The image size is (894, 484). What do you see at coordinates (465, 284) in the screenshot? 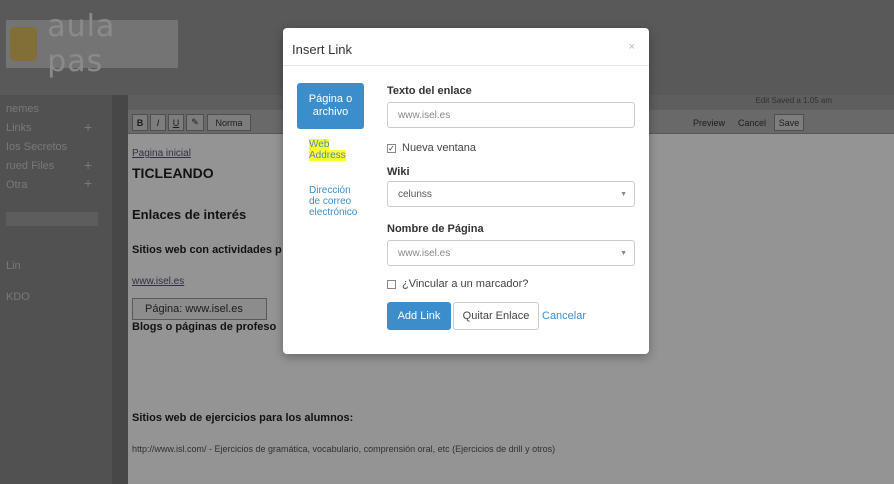
I see `bookmark-label: ¿Vincular a un marcador?` at bounding box center [465, 284].